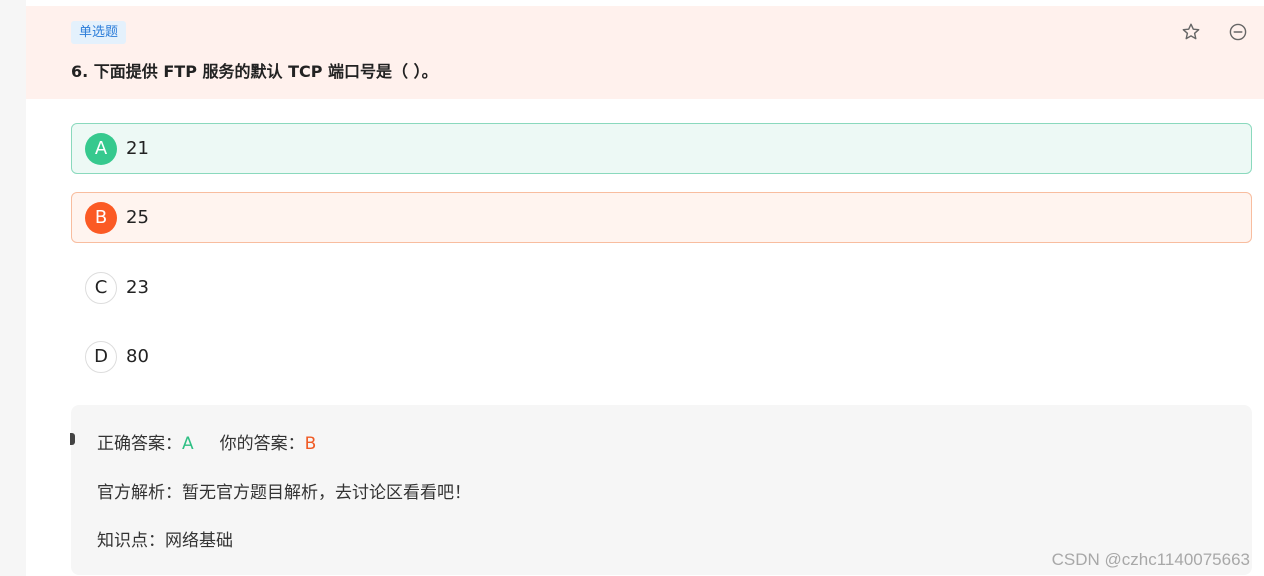  I want to click on option-text-a: 21, so click(137, 148).